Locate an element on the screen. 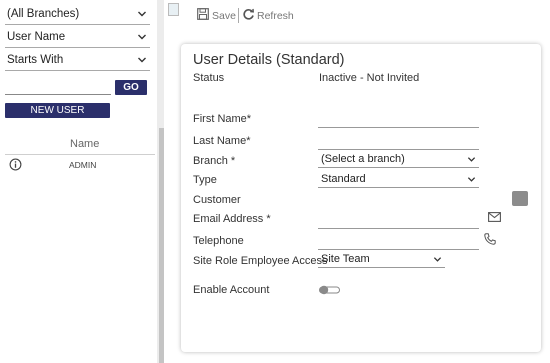 The width and height of the screenshot is (550, 363). branch-select-value: (Select a branch) is located at coordinates (363, 159).